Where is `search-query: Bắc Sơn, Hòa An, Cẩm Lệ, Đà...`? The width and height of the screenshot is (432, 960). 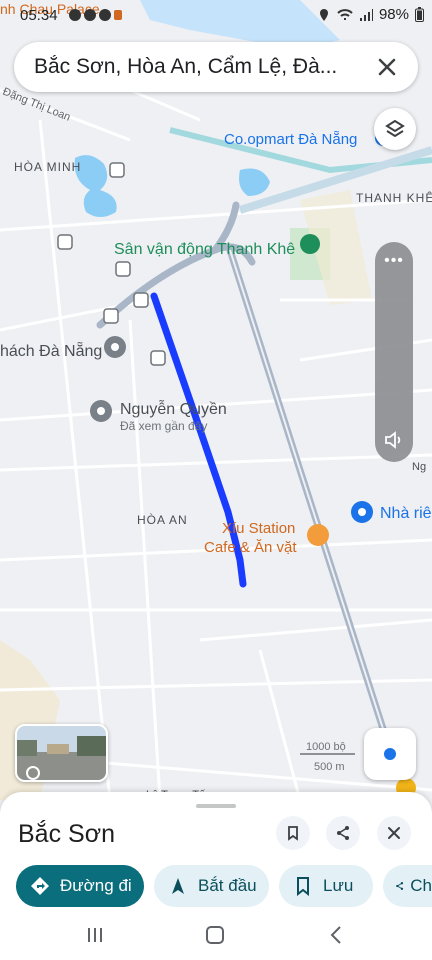 search-query: Bắc Sơn, Hòa An, Cẩm Lệ, Đà... is located at coordinates (199, 67).